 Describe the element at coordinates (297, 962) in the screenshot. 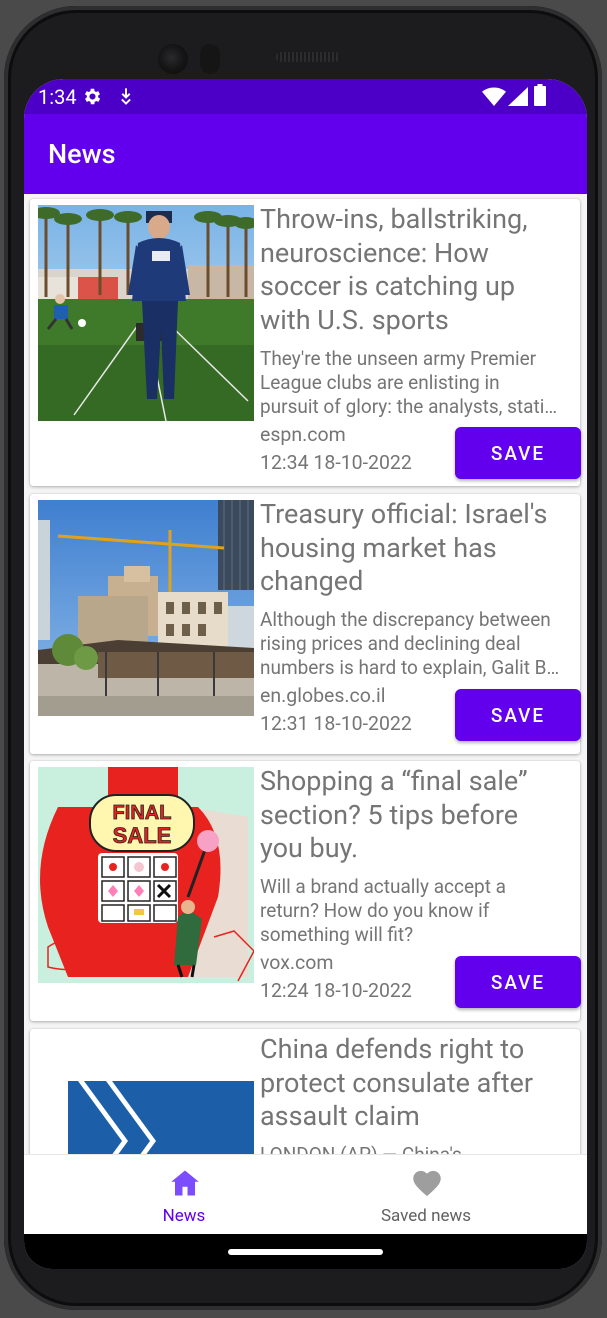

I see `article-source: vox.com` at that location.